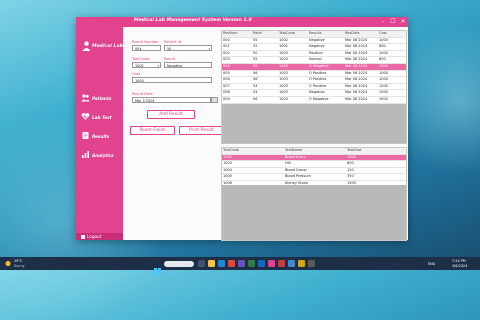 The height and width of the screenshot is (320, 480). Describe the element at coordinates (139, 66) in the screenshot. I see `test-code-value: 1002` at that location.